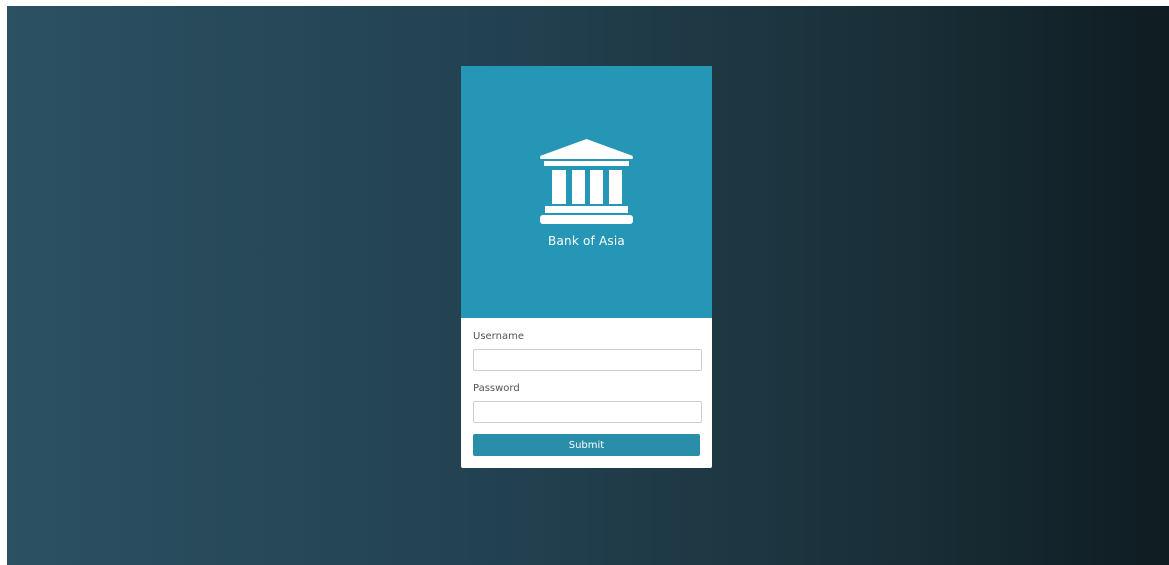 Image resolution: width=1169 pixels, height=565 pixels. Describe the element at coordinates (498, 336) in the screenshot. I see `username-label: Username` at that location.